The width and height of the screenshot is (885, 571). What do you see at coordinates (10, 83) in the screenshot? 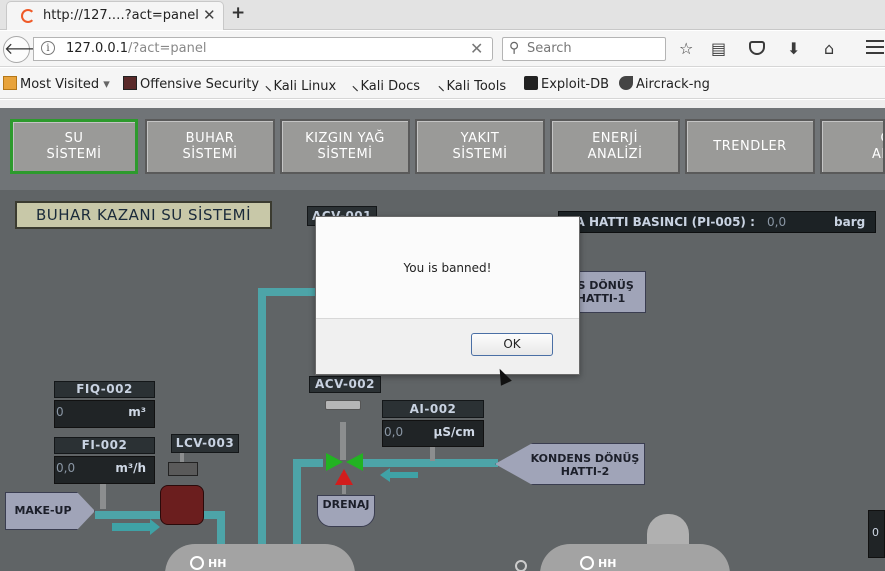
I see `folder-icon` at bounding box center [10, 83].